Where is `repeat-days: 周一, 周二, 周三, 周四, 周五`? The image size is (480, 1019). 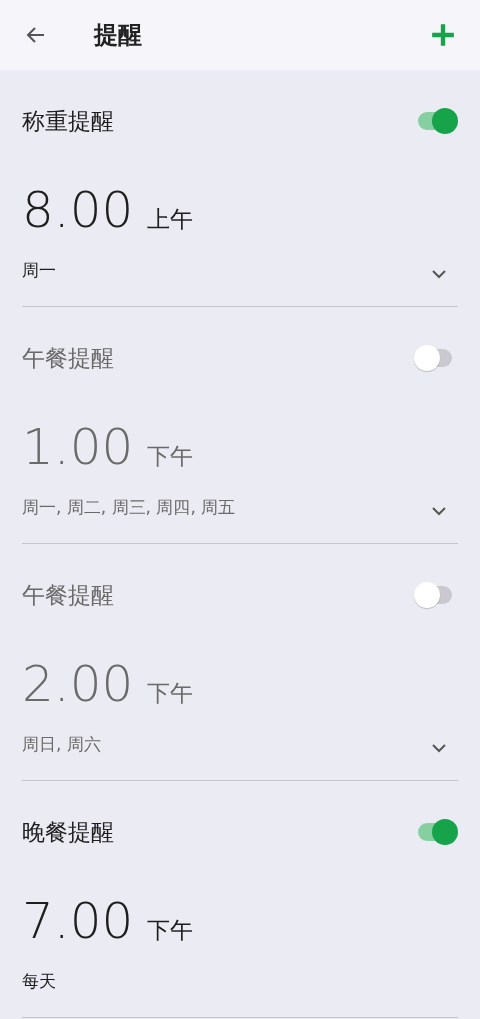 repeat-days: 周一, 周二, 周三, 周四, 周五 is located at coordinates (129, 507).